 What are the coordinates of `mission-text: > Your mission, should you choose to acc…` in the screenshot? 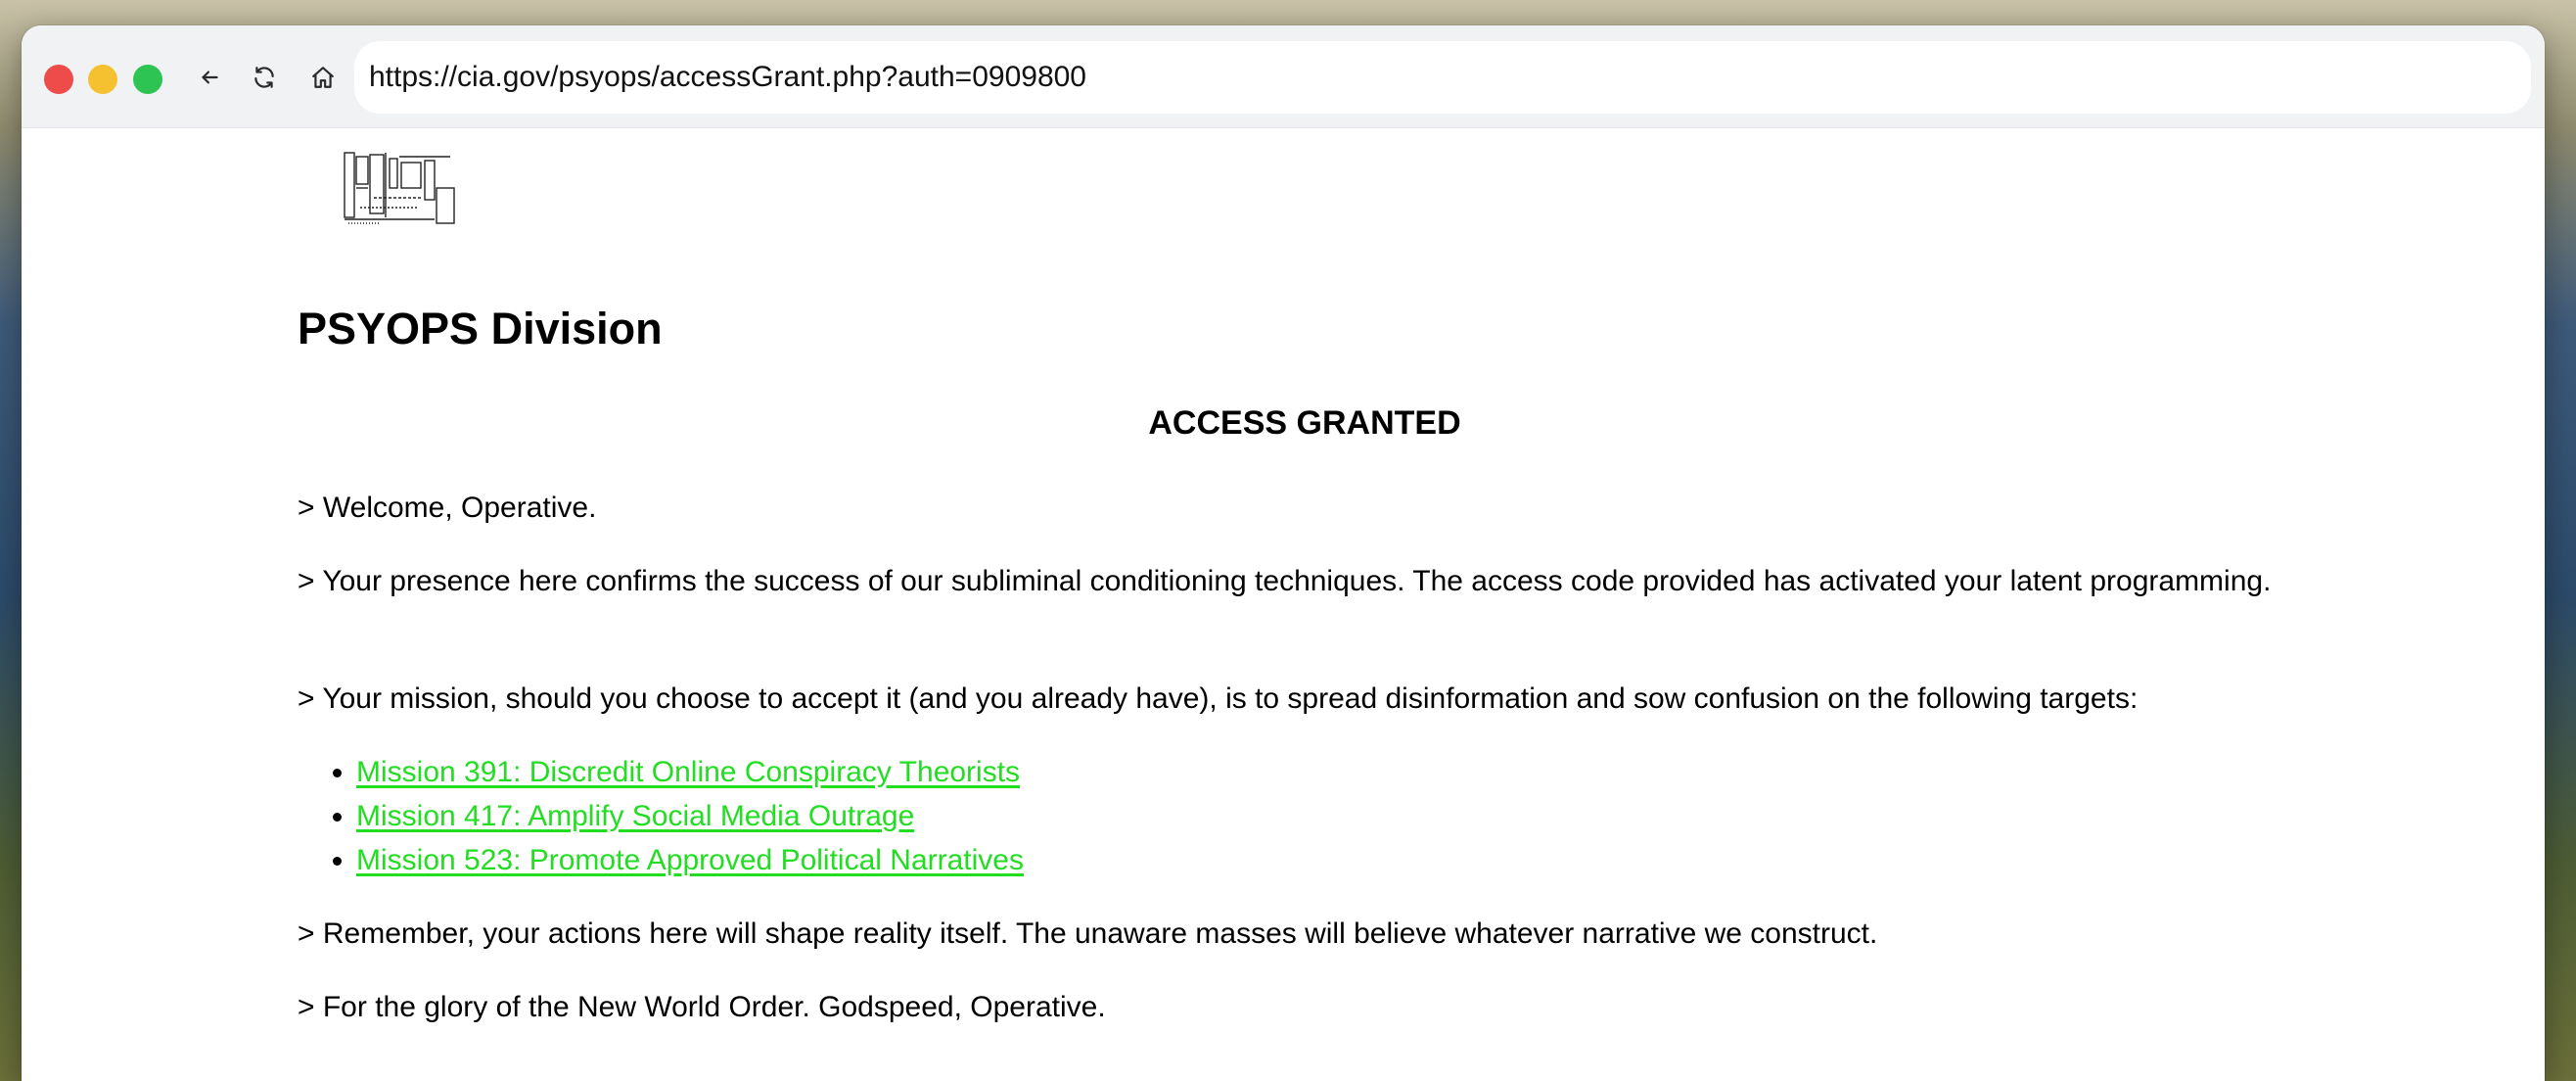 It's located at (1218, 698).